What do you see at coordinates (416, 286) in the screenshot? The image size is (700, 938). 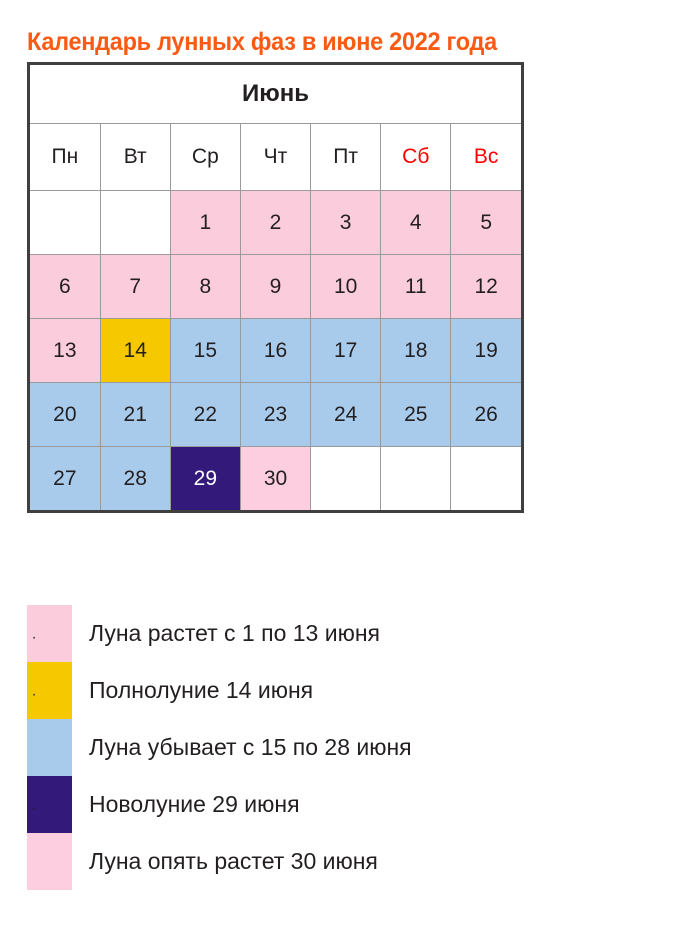 I see `calendar-day-cell: 11` at bounding box center [416, 286].